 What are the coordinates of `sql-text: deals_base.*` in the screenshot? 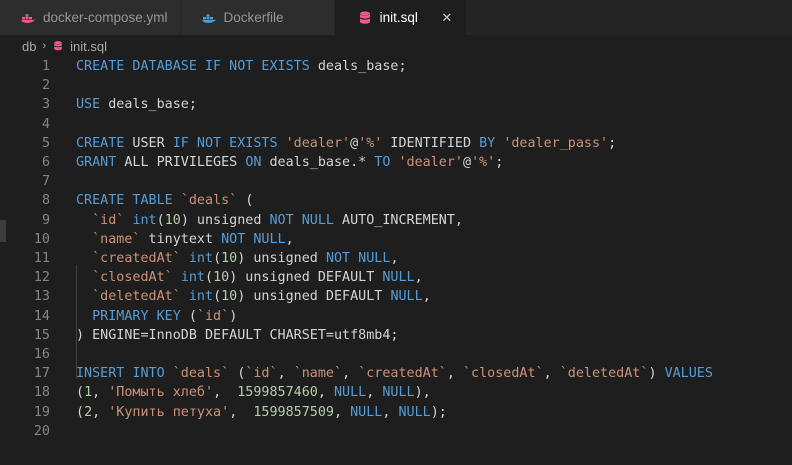 It's located at (318, 162).